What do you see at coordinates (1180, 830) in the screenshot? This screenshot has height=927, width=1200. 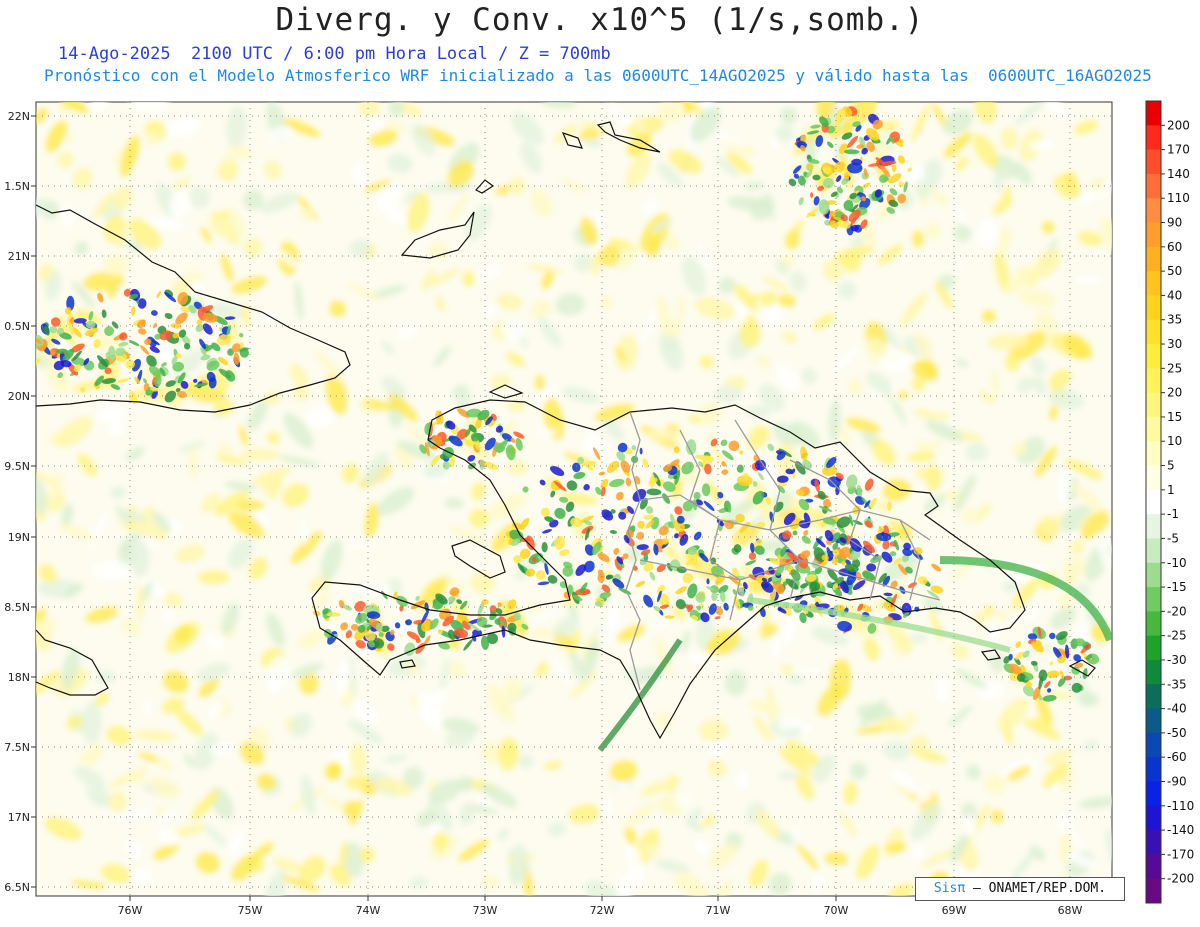 I see `colorbar-label: -140` at bounding box center [1180, 830].